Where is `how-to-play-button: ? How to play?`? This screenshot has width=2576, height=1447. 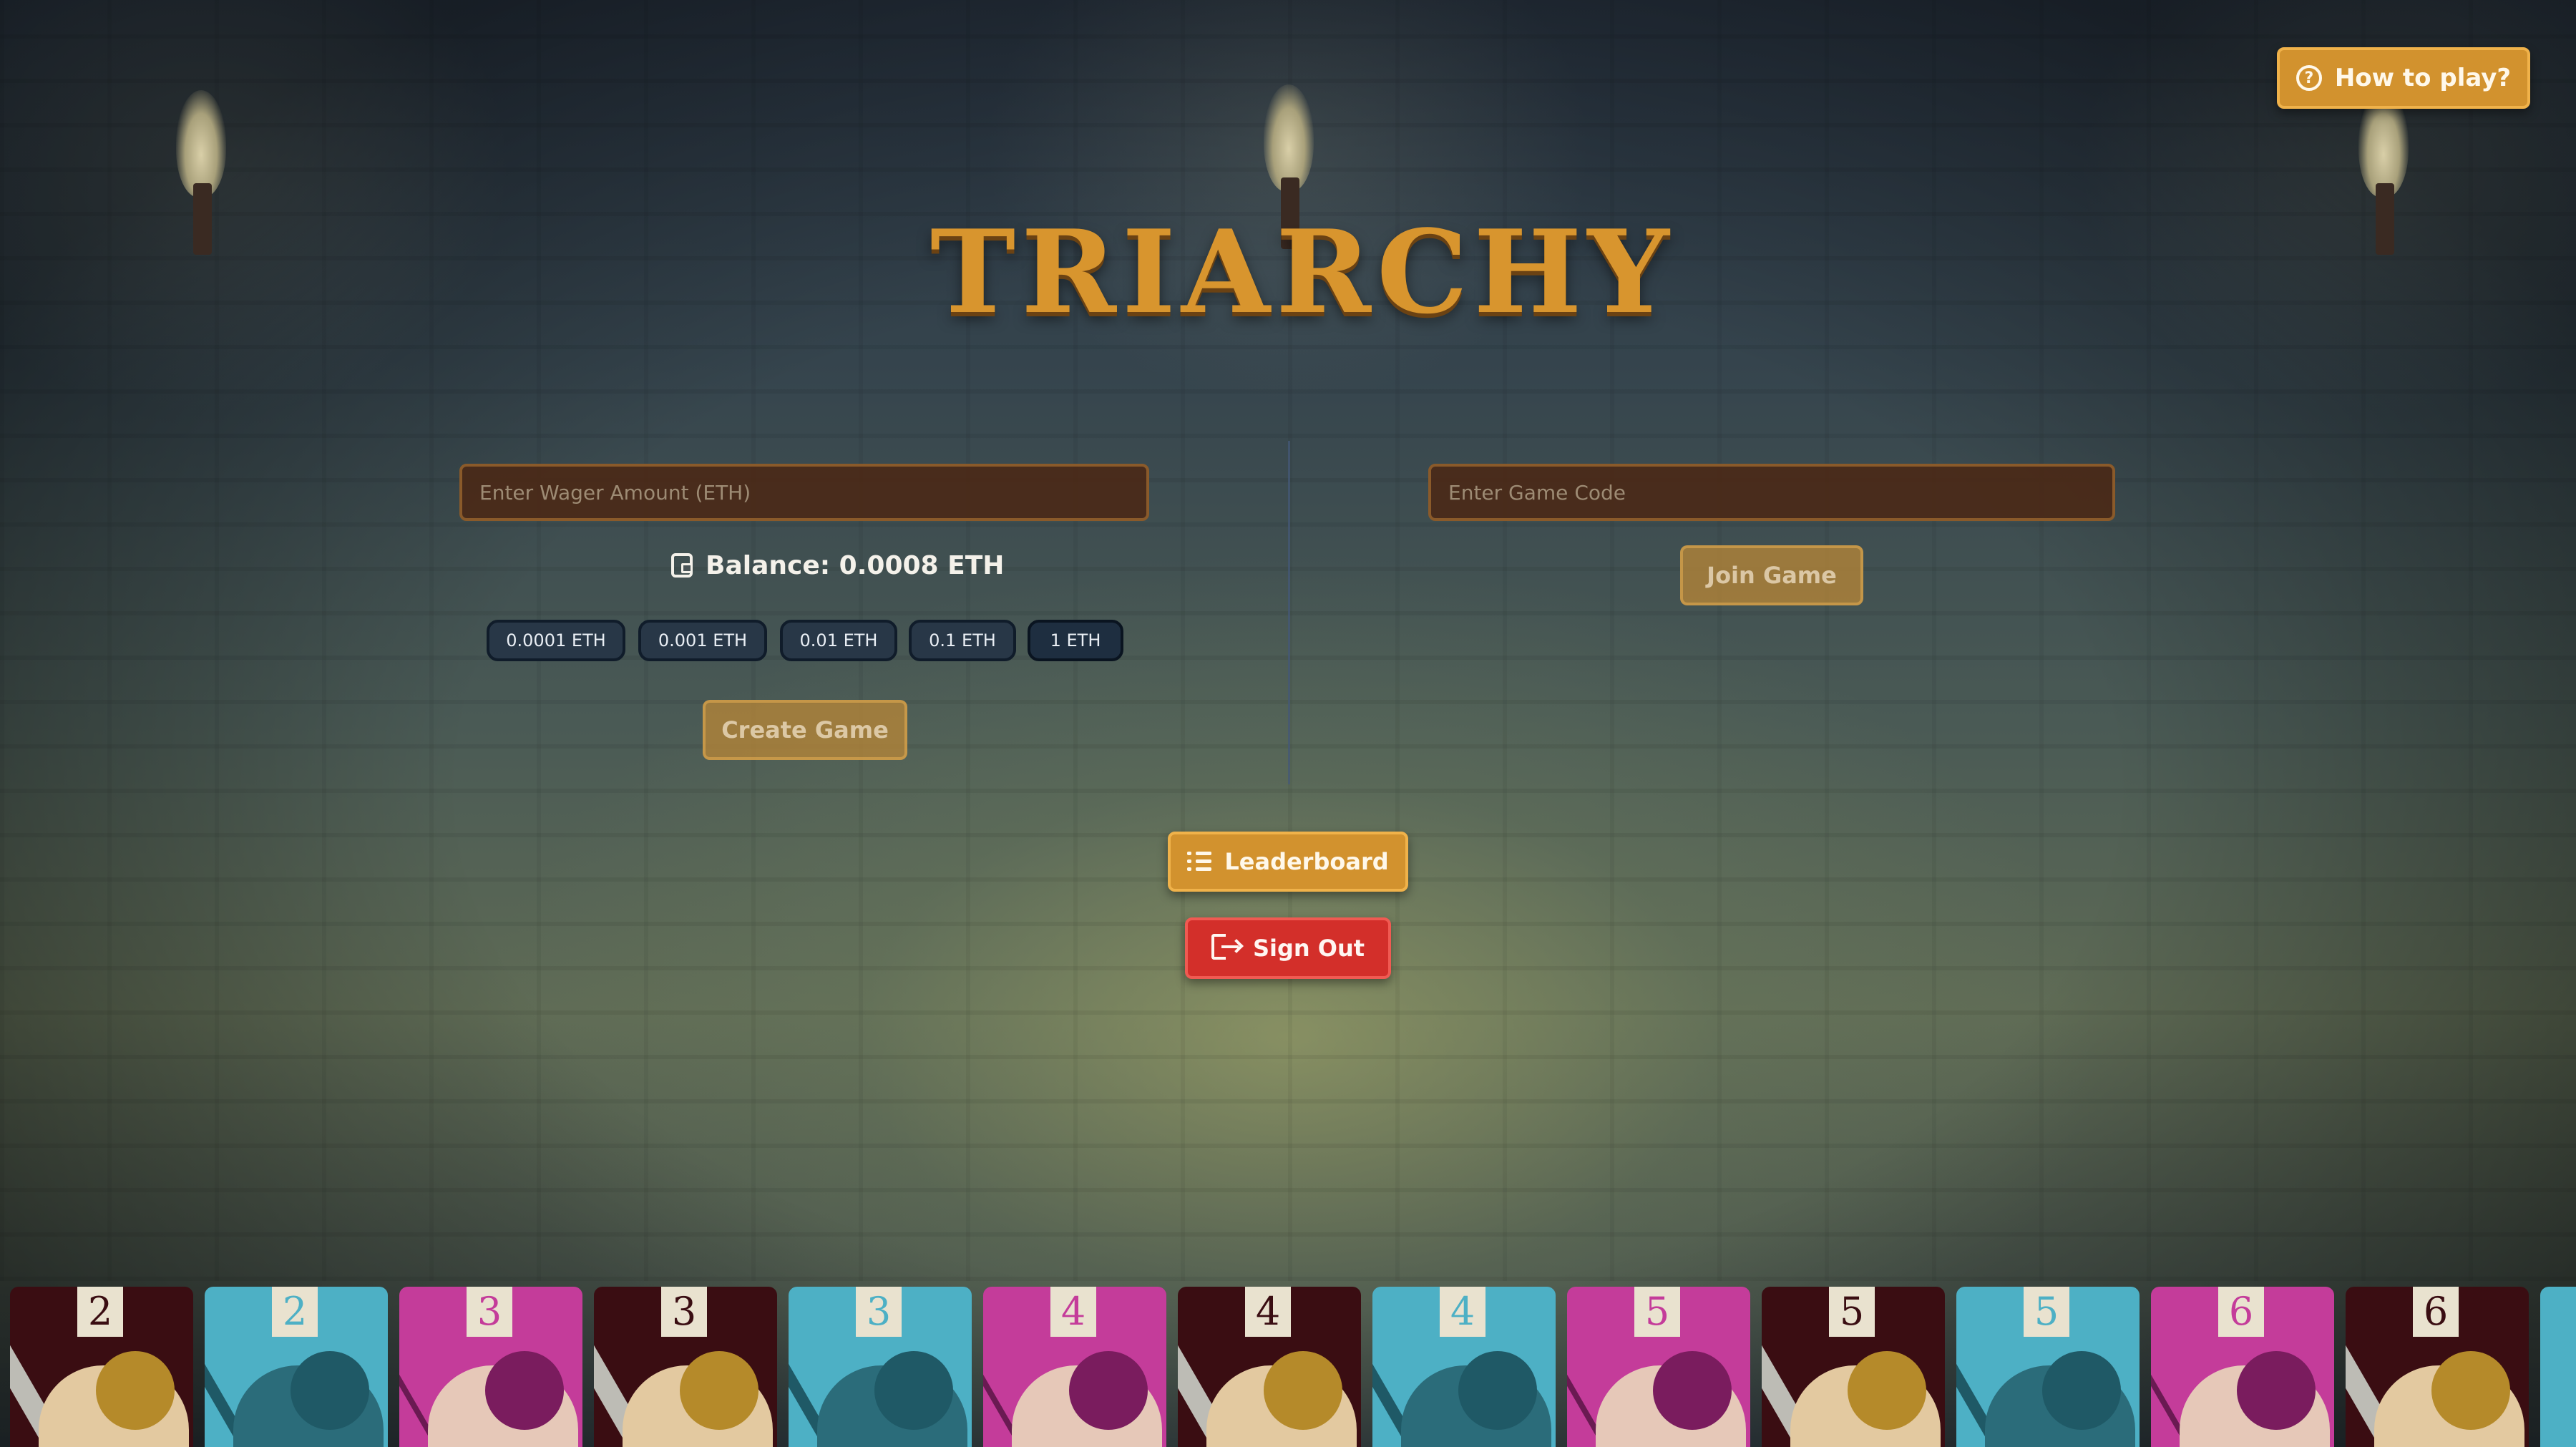
how-to-play-button: ? How to play? is located at coordinates (2403, 78).